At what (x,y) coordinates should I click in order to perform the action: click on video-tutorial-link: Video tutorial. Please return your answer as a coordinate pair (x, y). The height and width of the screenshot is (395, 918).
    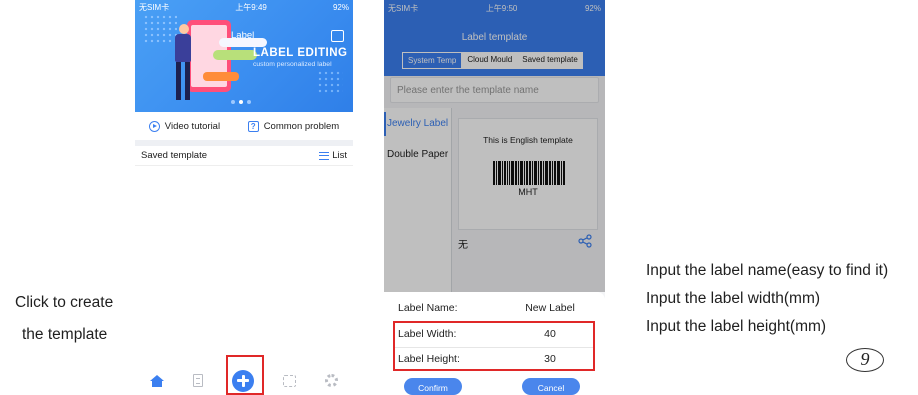
    Looking at the image, I should click on (184, 126).